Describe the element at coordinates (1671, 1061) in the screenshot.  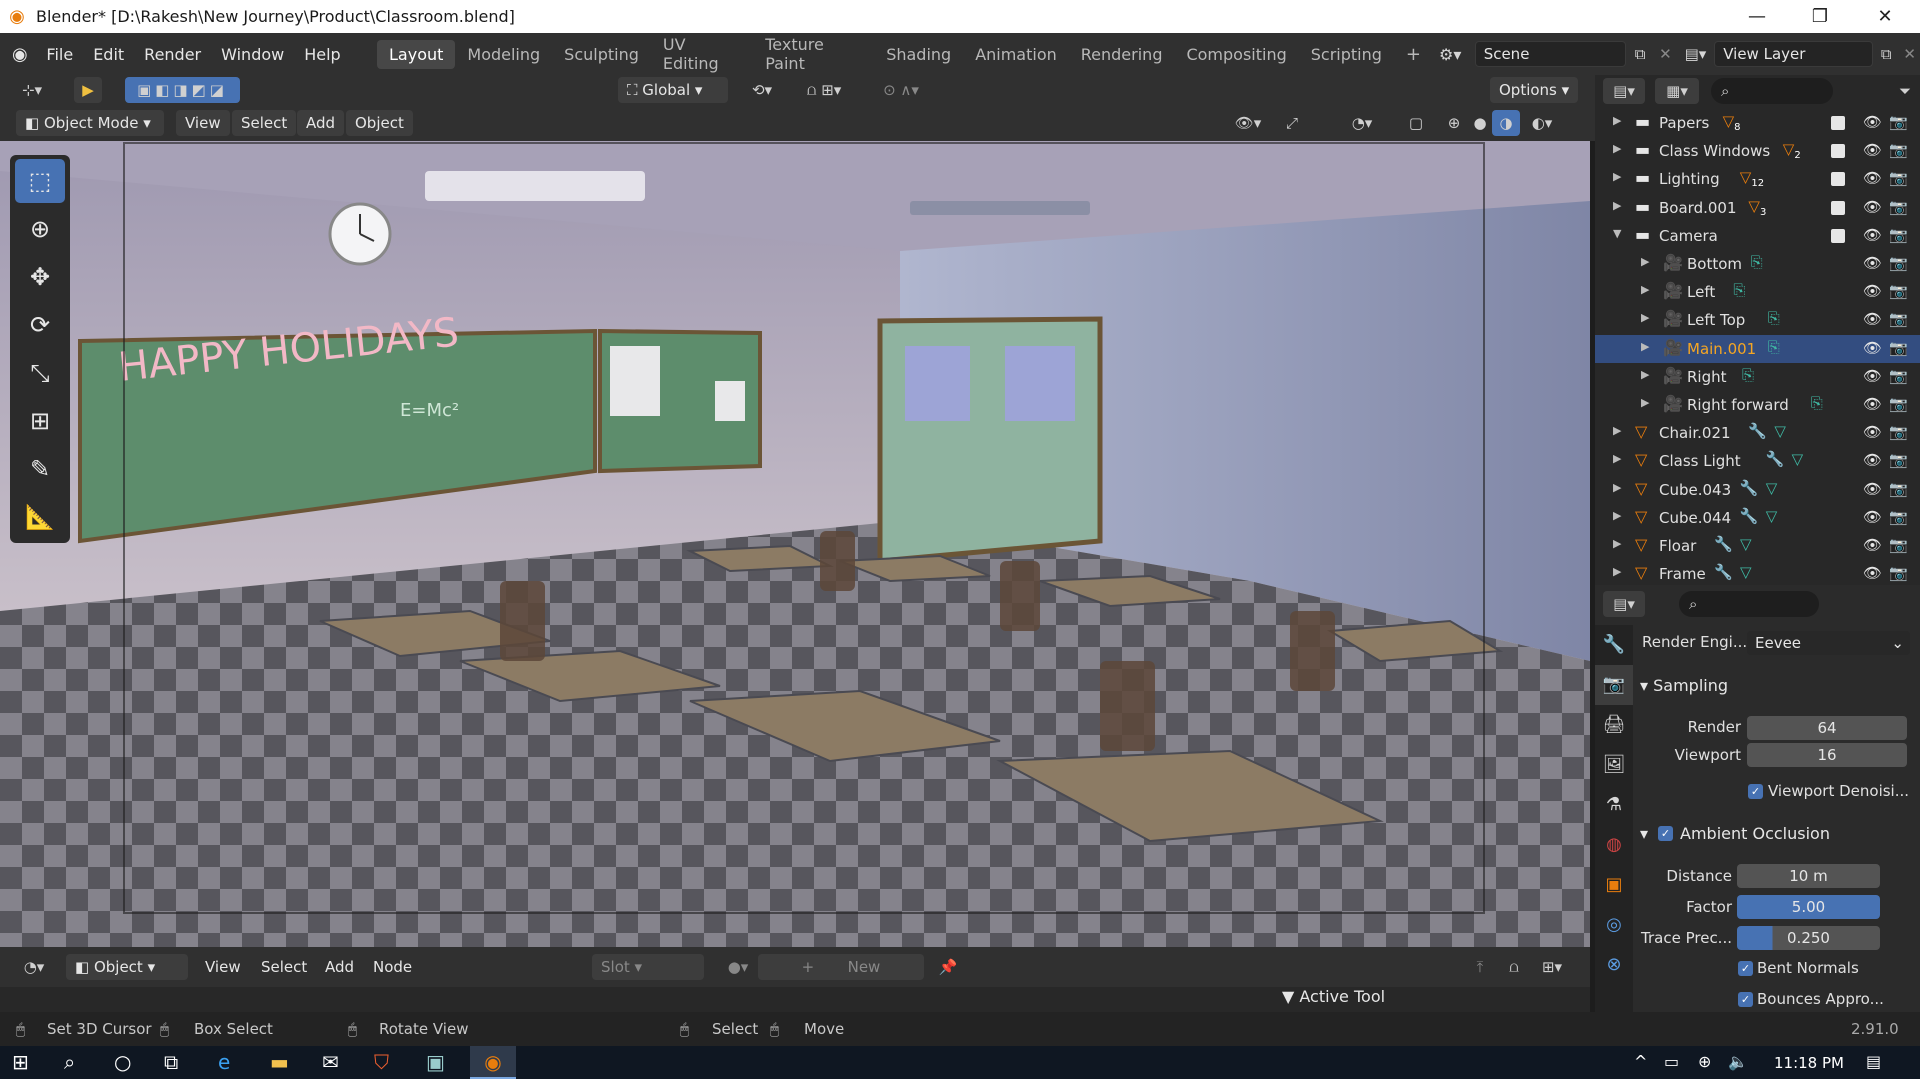
I see `battery-icon: ▭` at that location.